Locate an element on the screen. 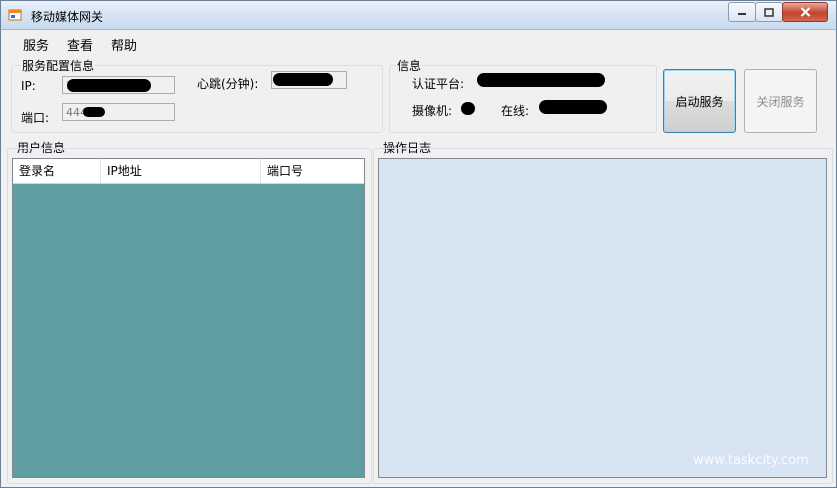  ip-redaction is located at coordinates (109, 85).